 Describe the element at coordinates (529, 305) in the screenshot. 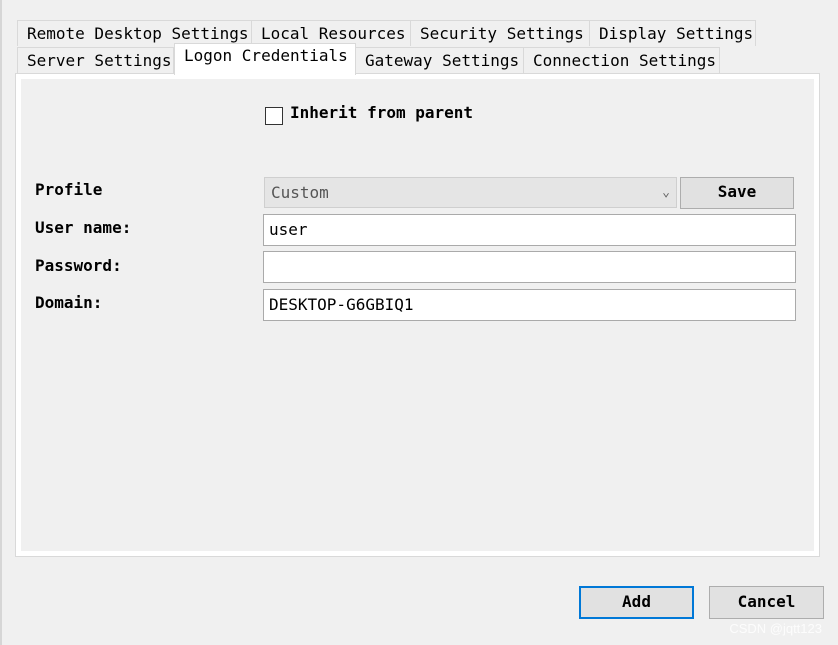

I see `domain-input: DESKTOP-G6GBIQ1` at that location.